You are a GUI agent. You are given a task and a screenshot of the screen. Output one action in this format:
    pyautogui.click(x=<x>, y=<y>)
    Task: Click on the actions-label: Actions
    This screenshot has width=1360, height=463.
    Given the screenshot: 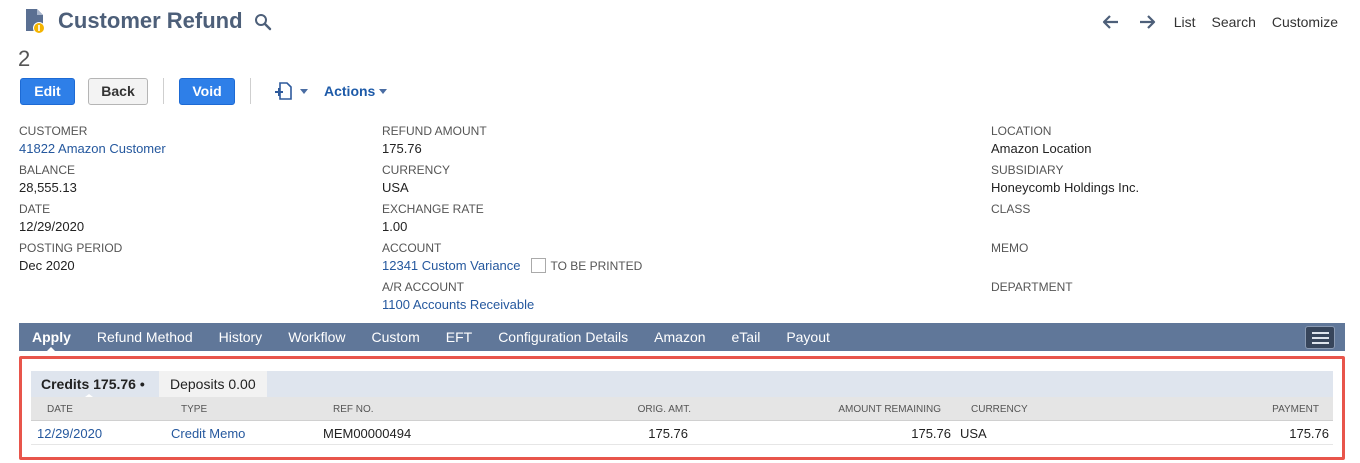 What is the action you would take?
    pyautogui.click(x=350, y=91)
    